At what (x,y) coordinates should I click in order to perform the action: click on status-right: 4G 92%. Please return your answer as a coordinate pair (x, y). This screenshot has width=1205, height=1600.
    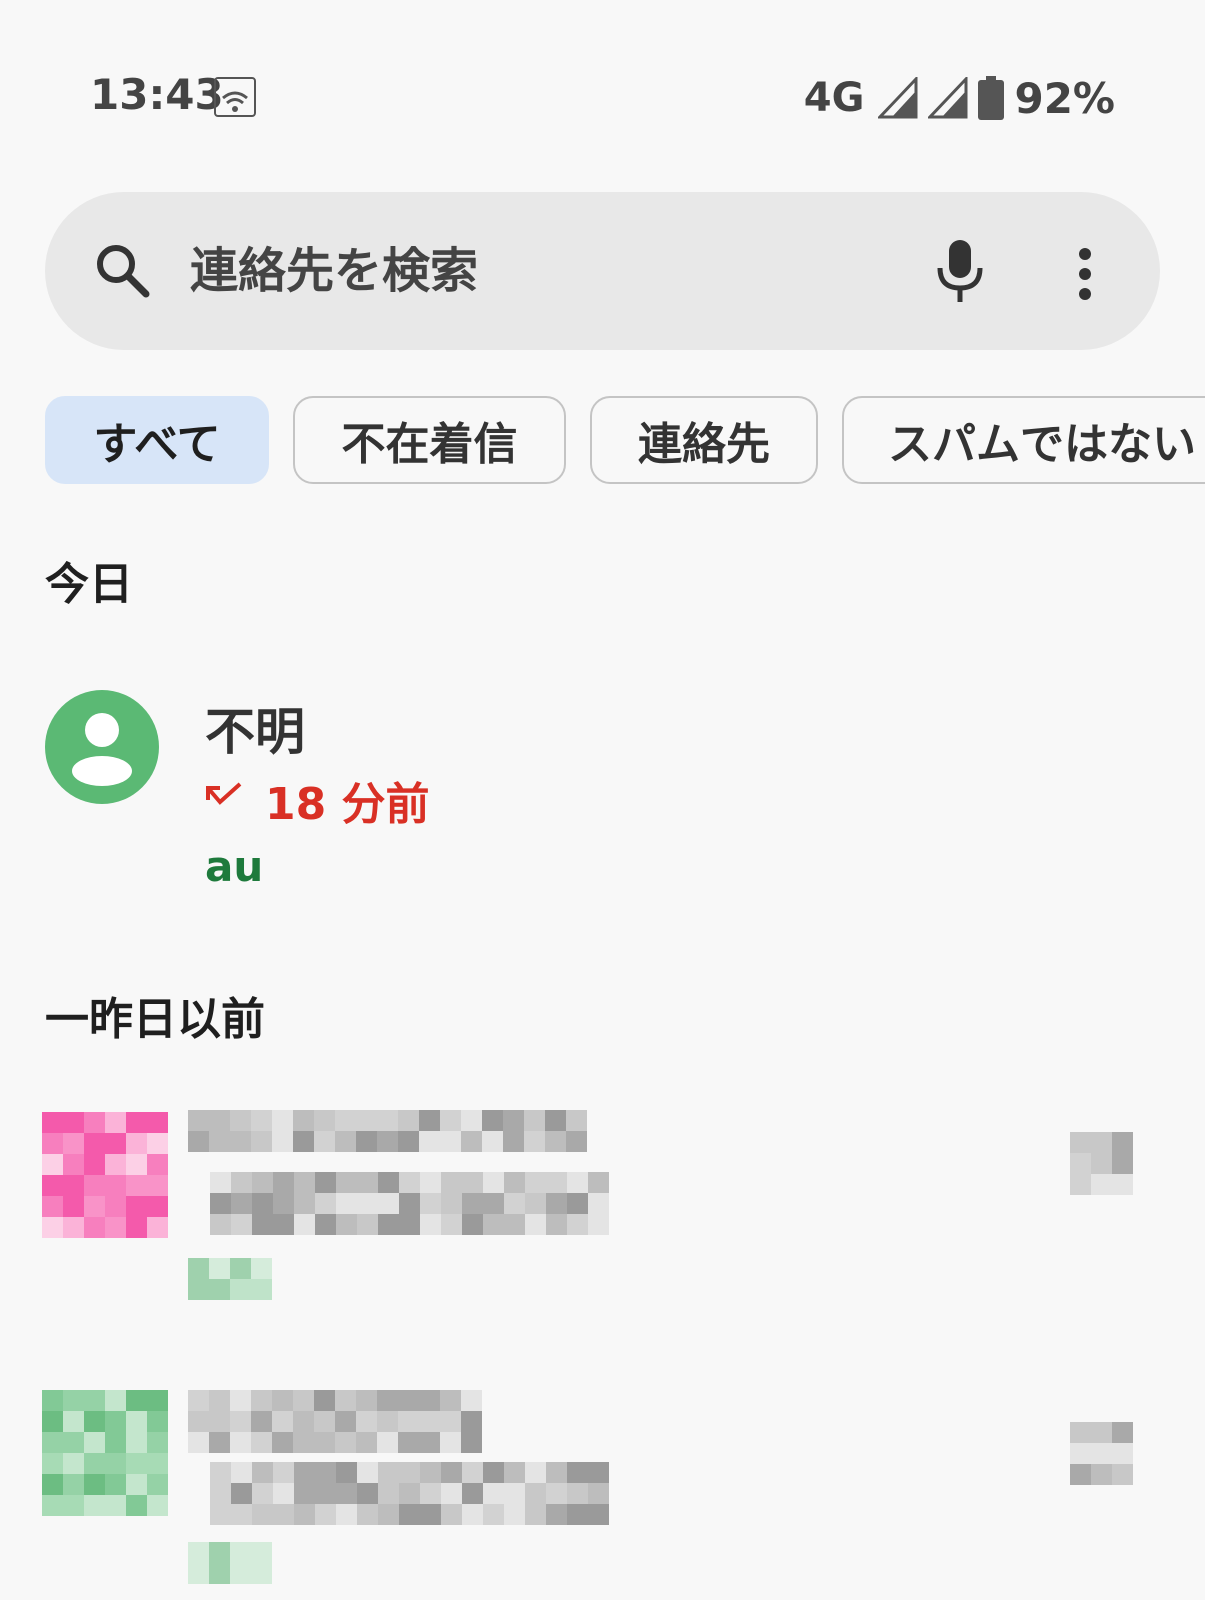
    Looking at the image, I should click on (959, 98).